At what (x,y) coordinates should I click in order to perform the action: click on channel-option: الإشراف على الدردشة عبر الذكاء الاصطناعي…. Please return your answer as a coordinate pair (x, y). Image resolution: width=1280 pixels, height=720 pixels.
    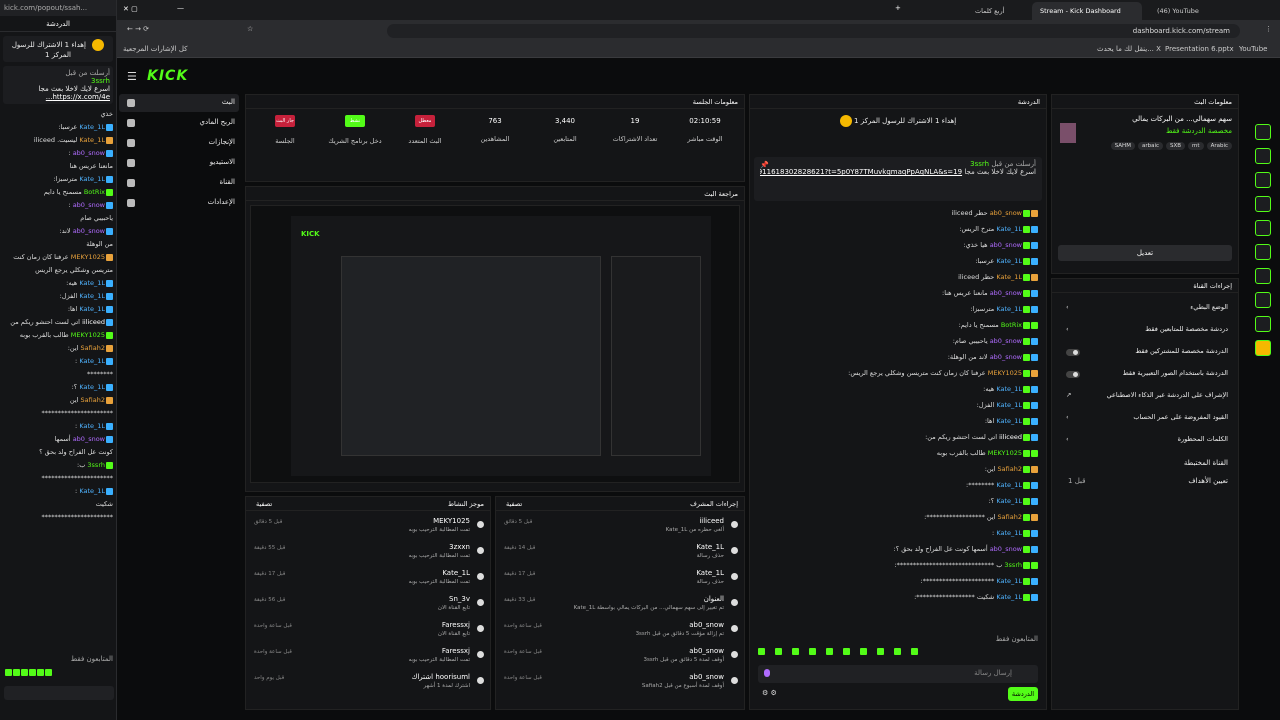
    Looking at the image, I should click on (1143, 401).